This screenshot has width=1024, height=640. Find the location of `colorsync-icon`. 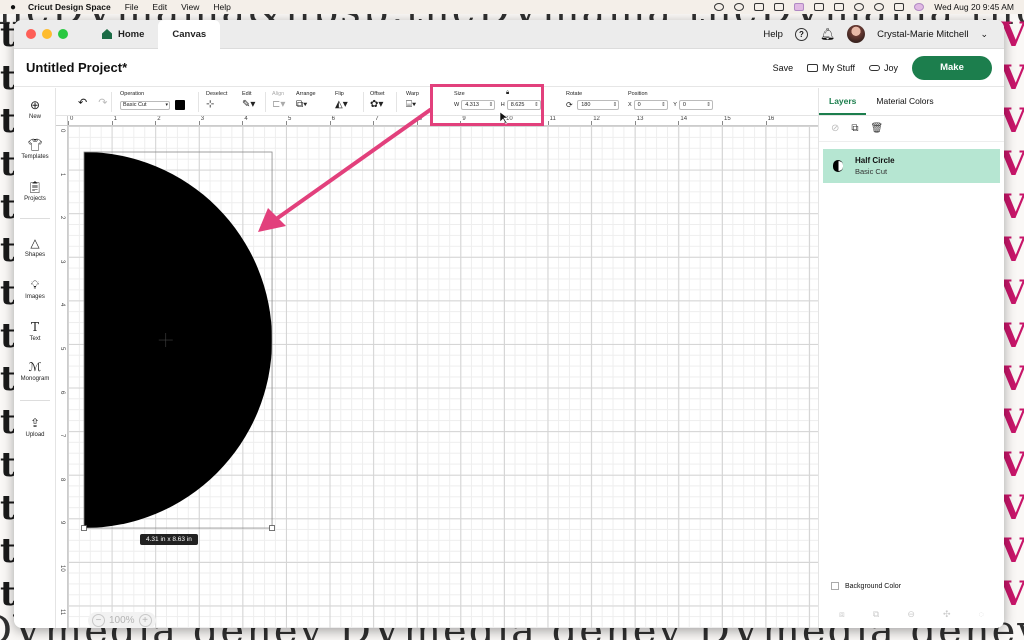

colorsync-icon is located at coordinates (799, 7).